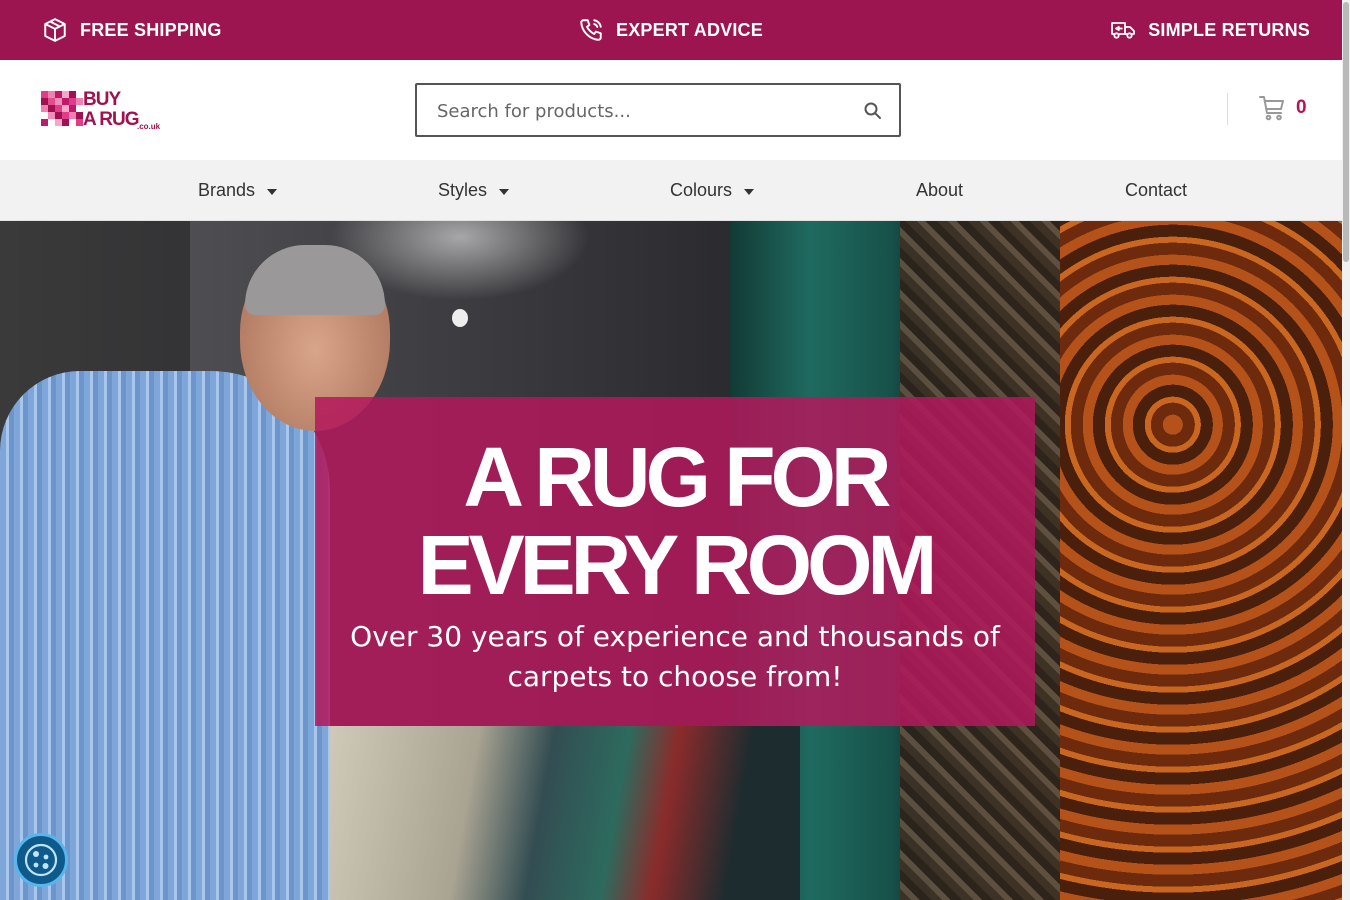  I want to click on nav-item-contact: Contact, so click(1156, 190).